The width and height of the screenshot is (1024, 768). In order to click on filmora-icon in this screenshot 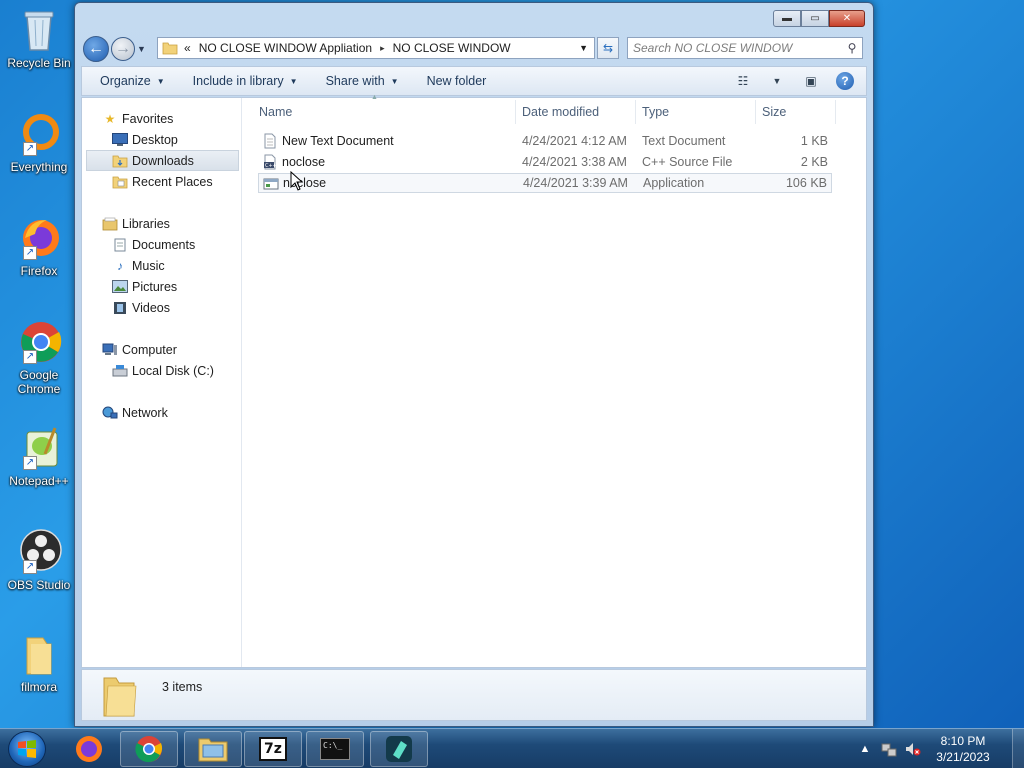, I will do `click(399, 749)`.